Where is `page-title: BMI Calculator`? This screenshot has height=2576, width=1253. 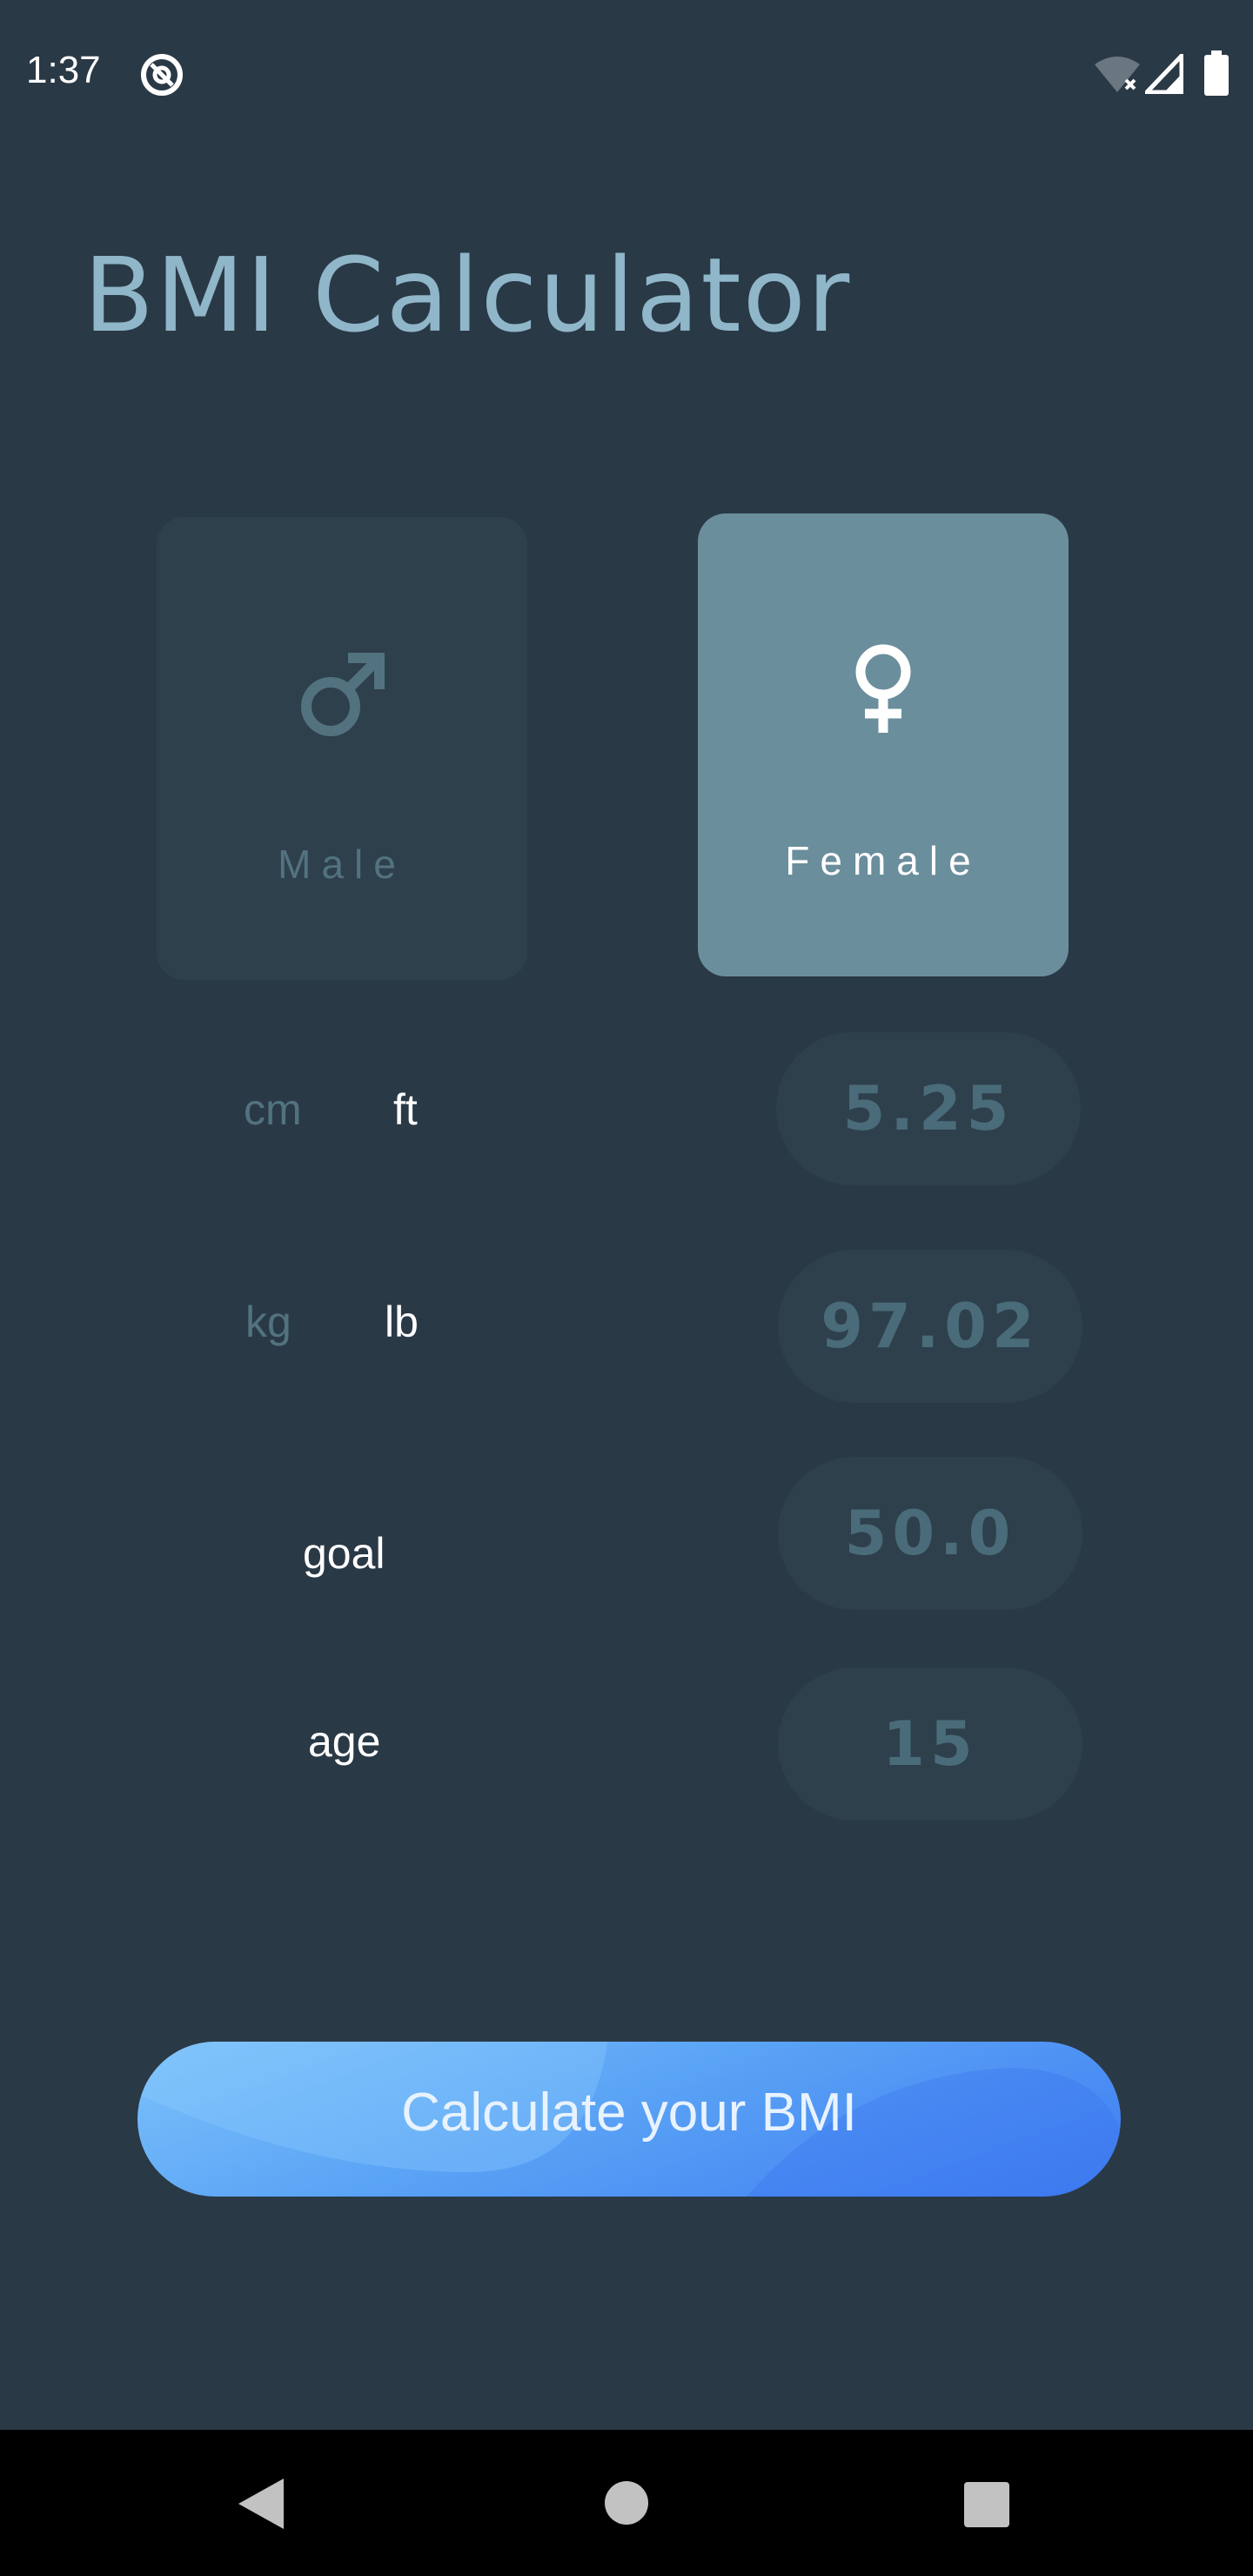
page-title: BMI Calculator is located at coordinates (468, 295).